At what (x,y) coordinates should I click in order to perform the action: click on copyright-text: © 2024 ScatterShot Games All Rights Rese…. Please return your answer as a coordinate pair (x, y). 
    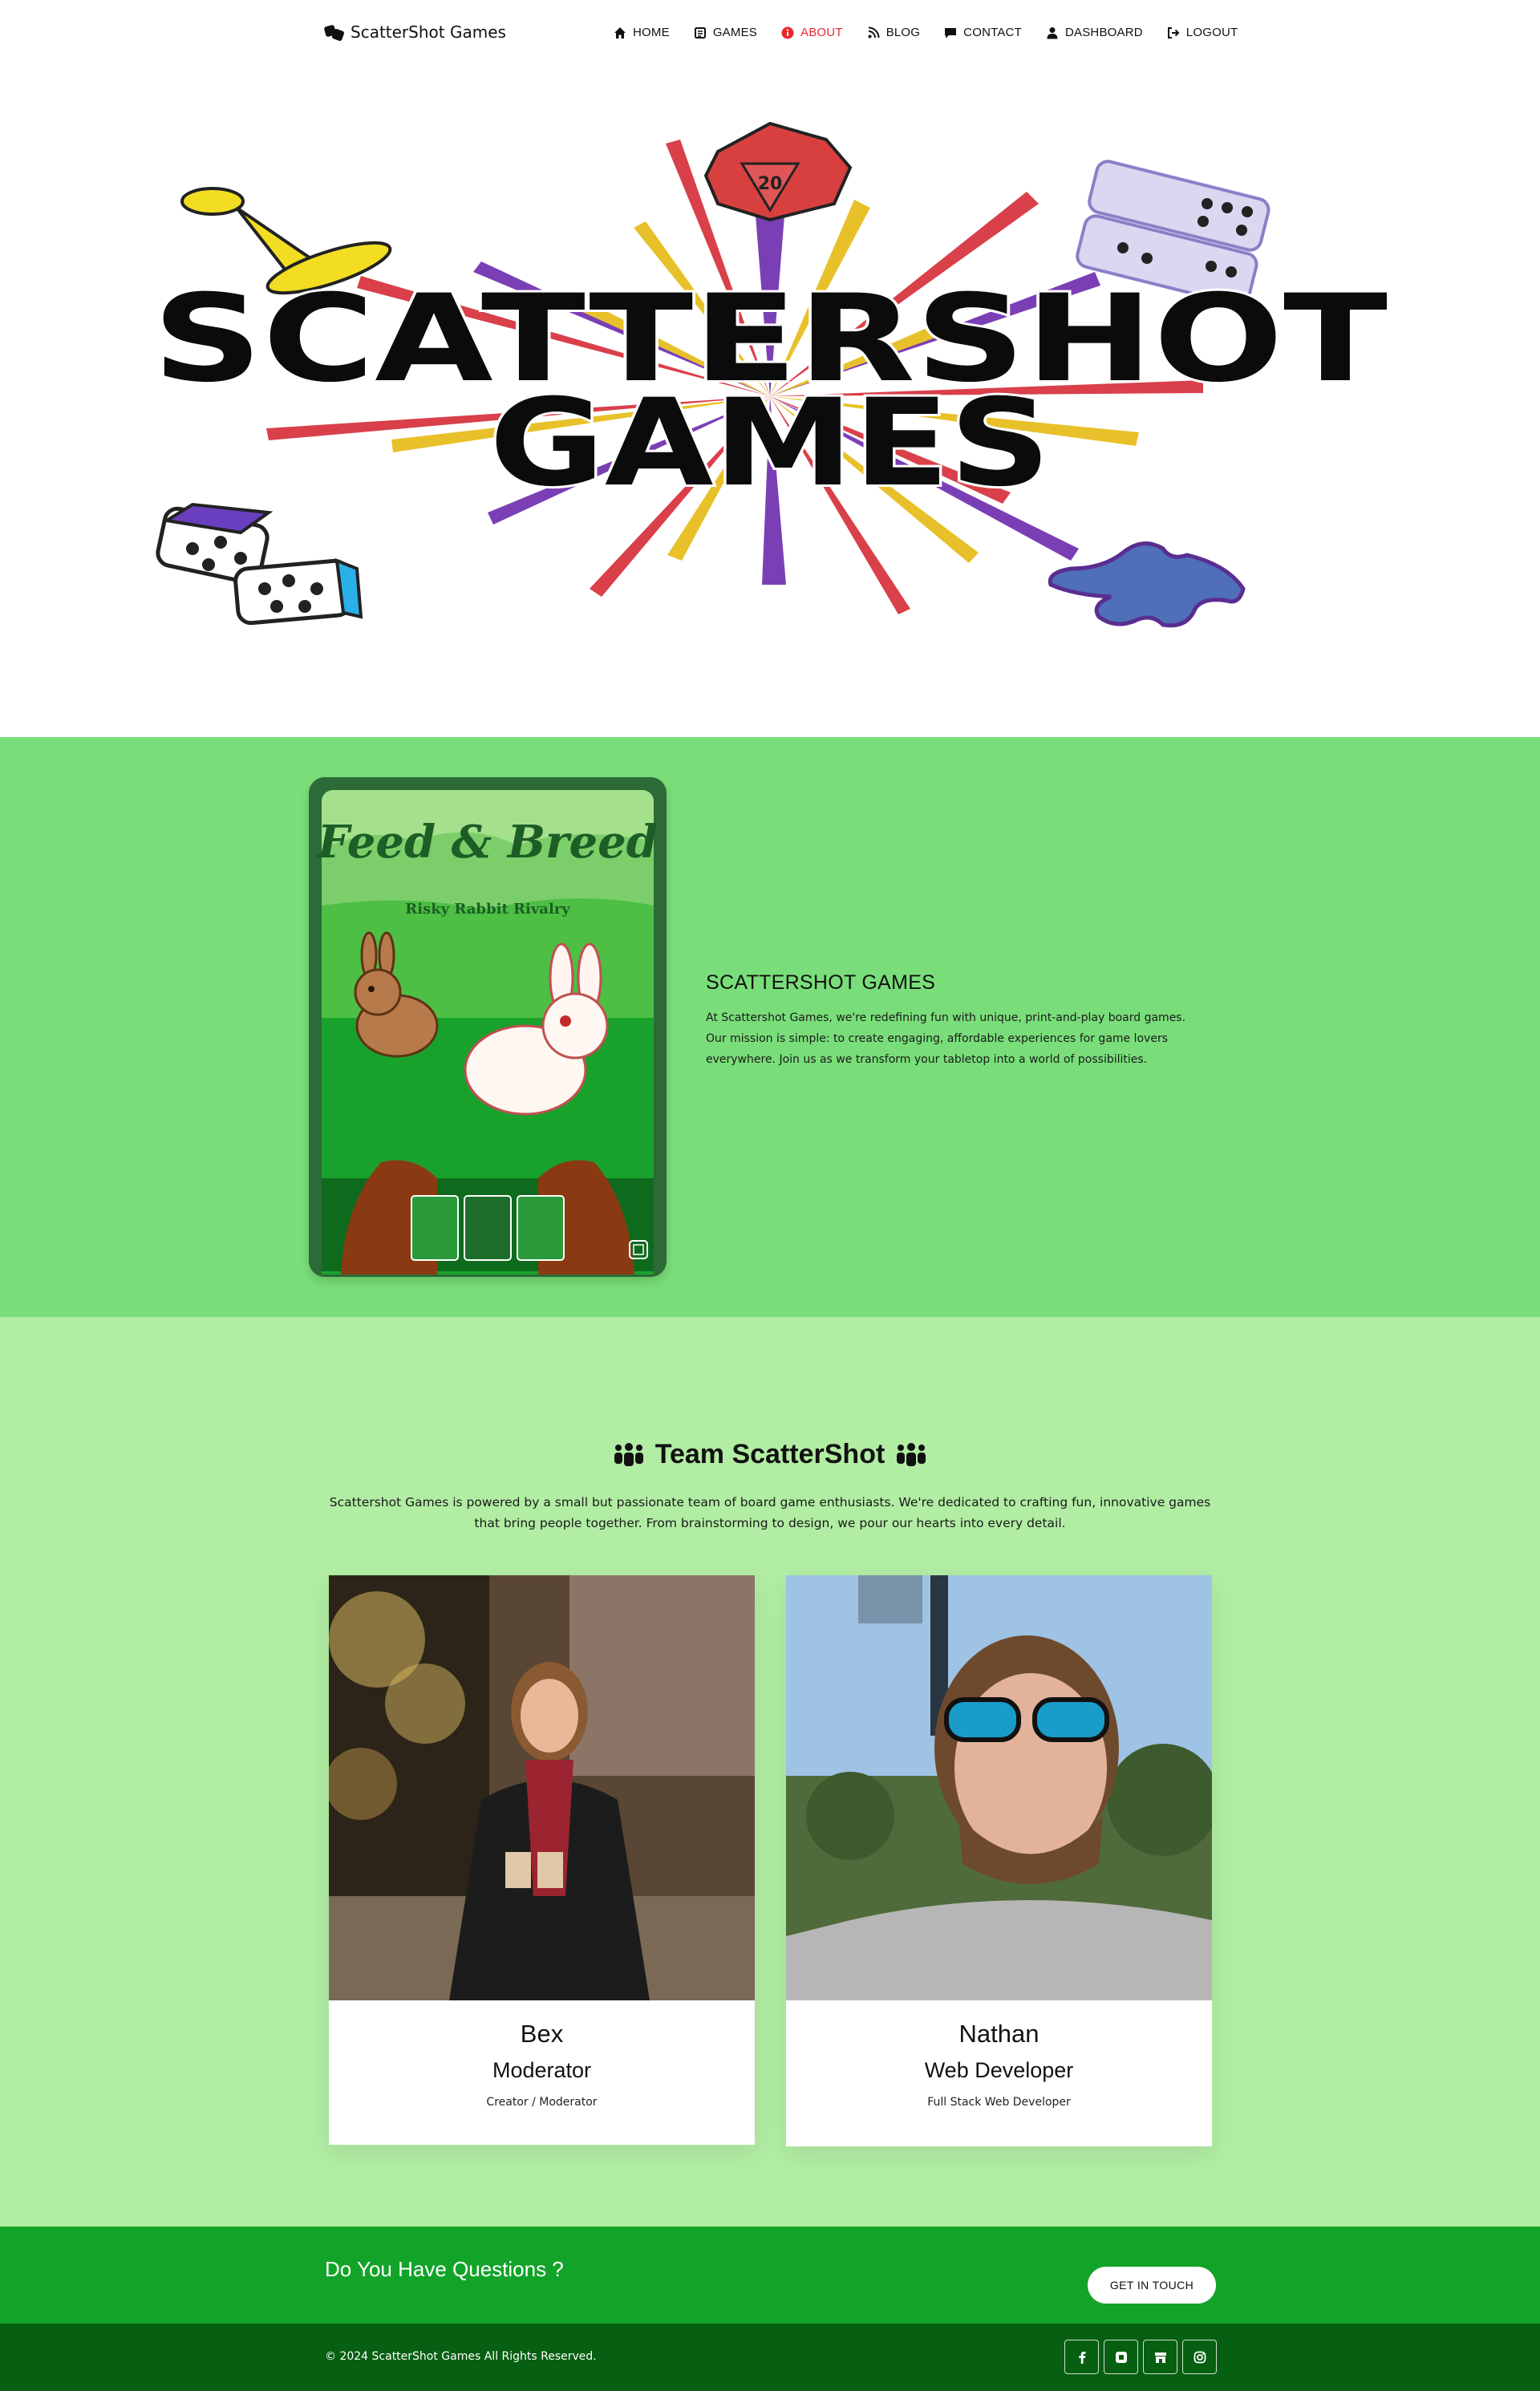
    Looking at the image, I should click on (461, 2356).